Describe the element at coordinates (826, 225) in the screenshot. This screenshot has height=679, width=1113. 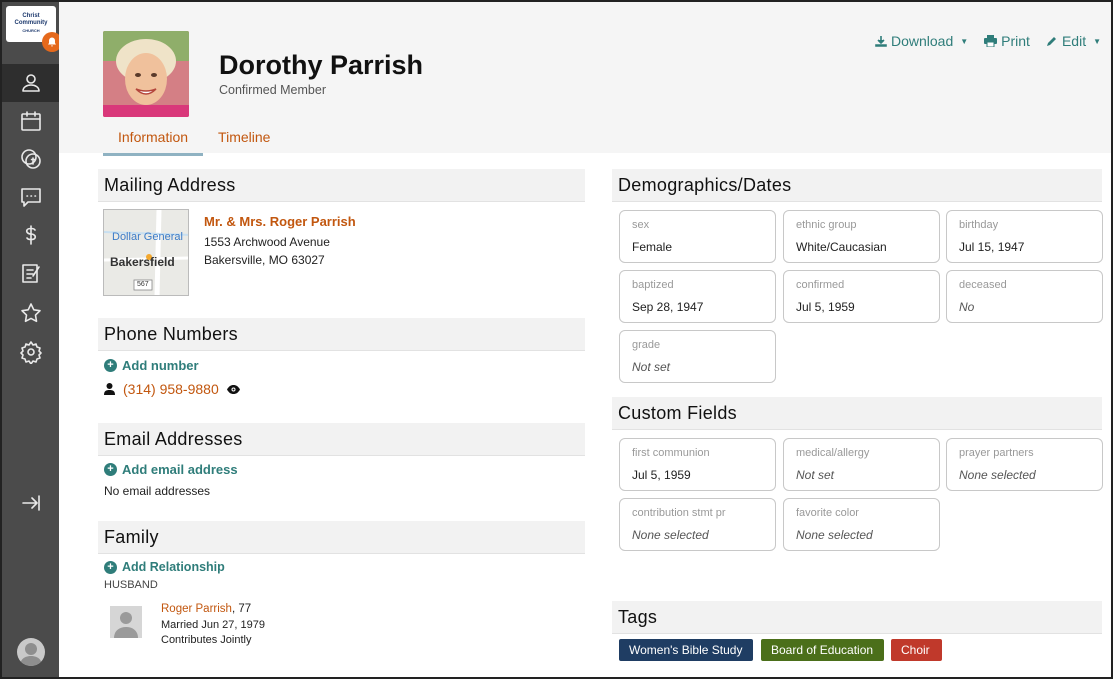
I see `field-label: ethnic group` at that location.